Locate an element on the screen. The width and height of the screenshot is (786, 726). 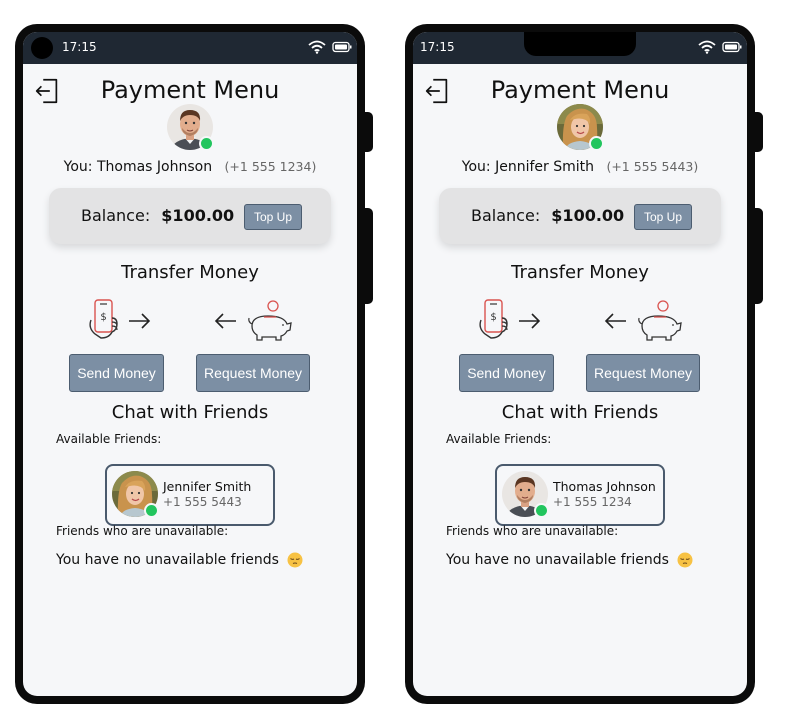
user-phone: (+1 555 5443) is located at coordinates (652, 166).